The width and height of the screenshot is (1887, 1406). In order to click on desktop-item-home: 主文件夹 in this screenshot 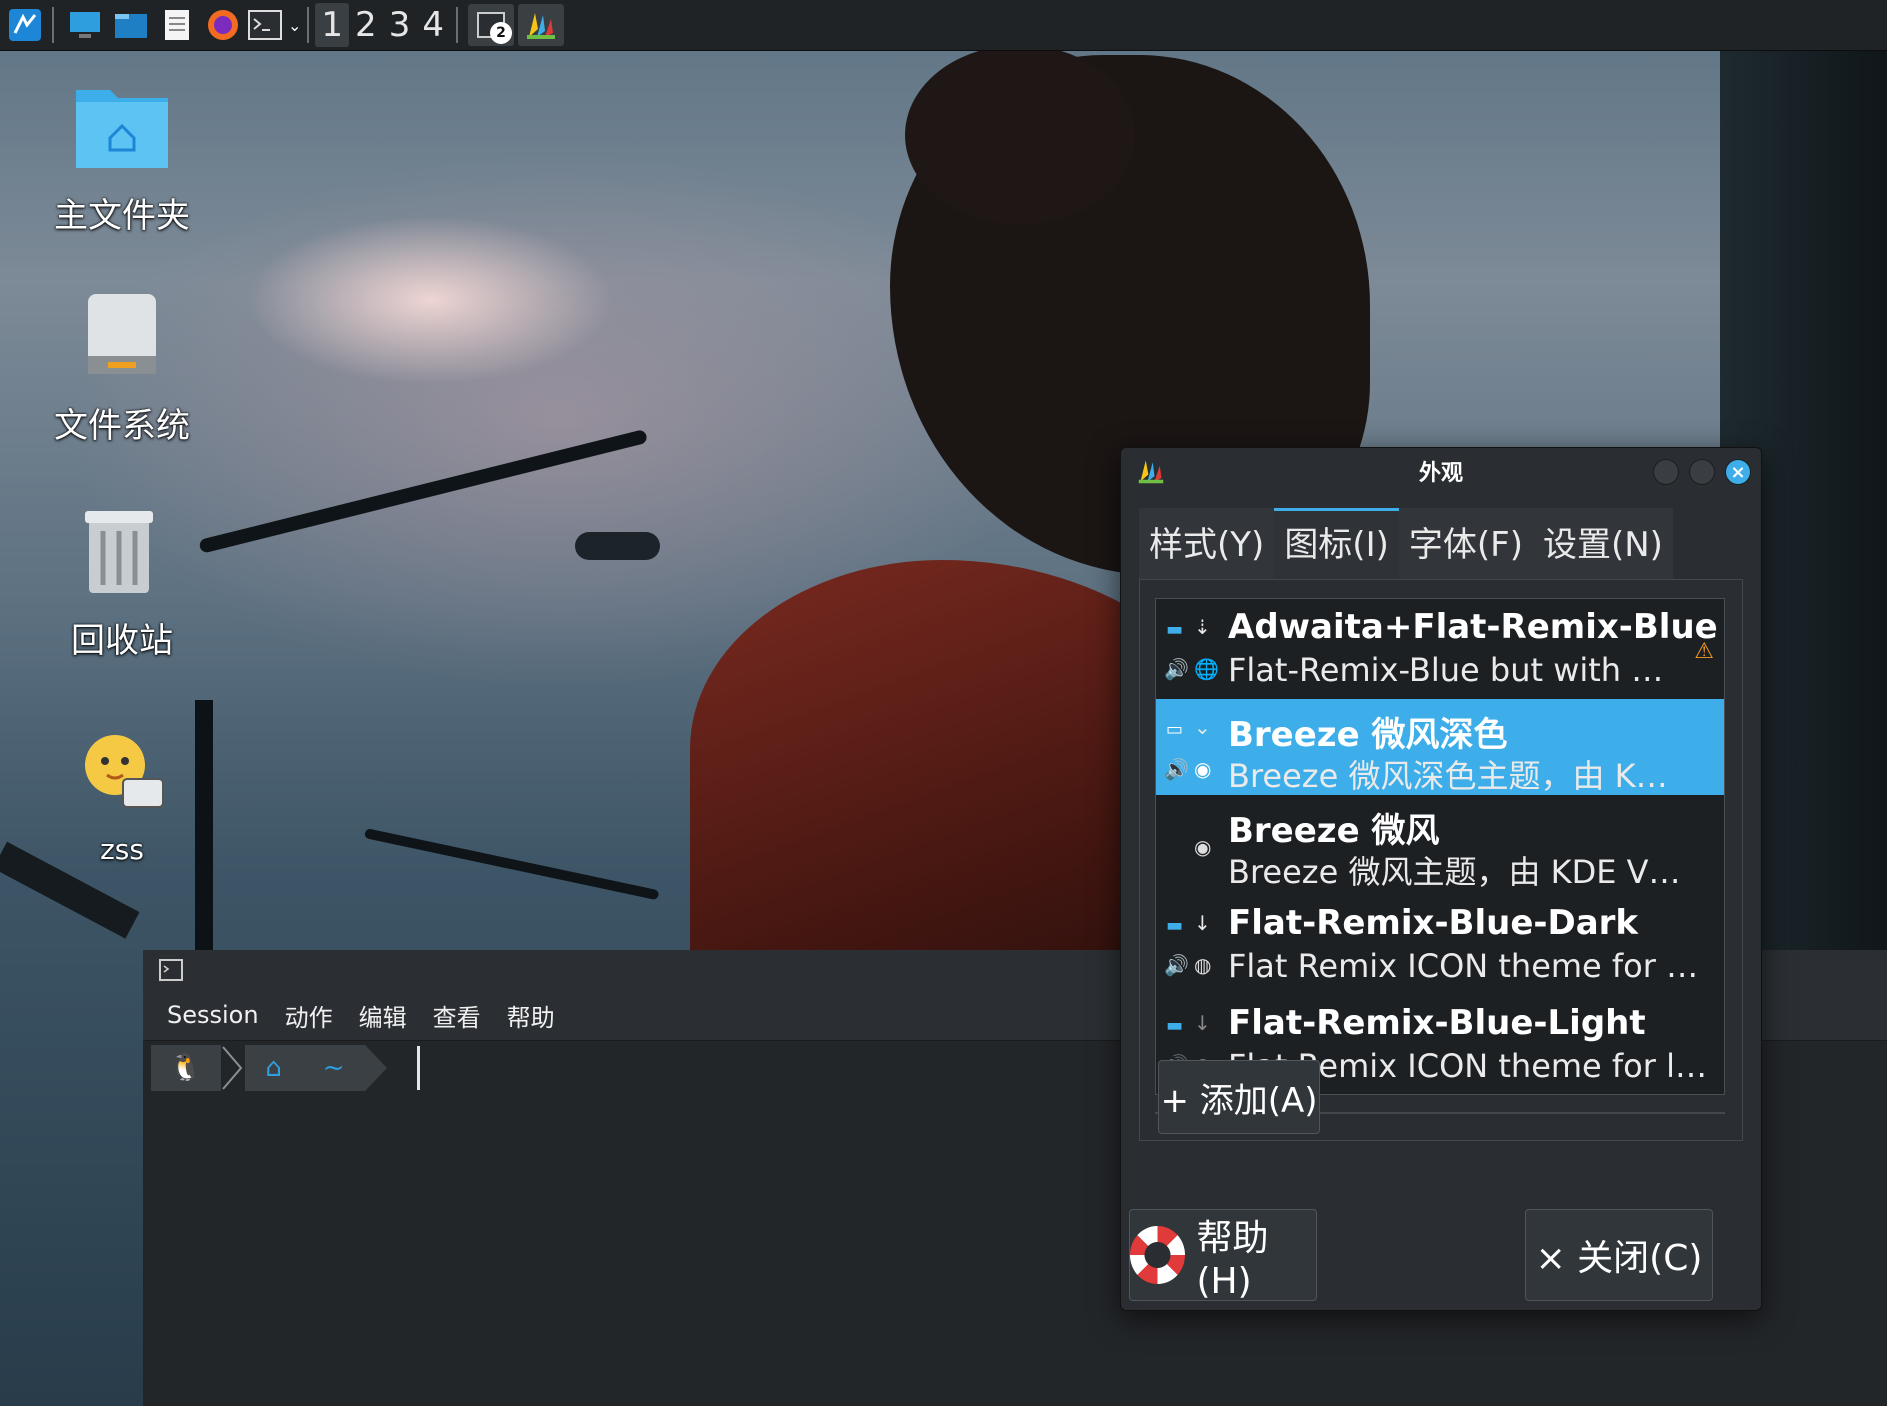, I will do `click(122, 158)`.